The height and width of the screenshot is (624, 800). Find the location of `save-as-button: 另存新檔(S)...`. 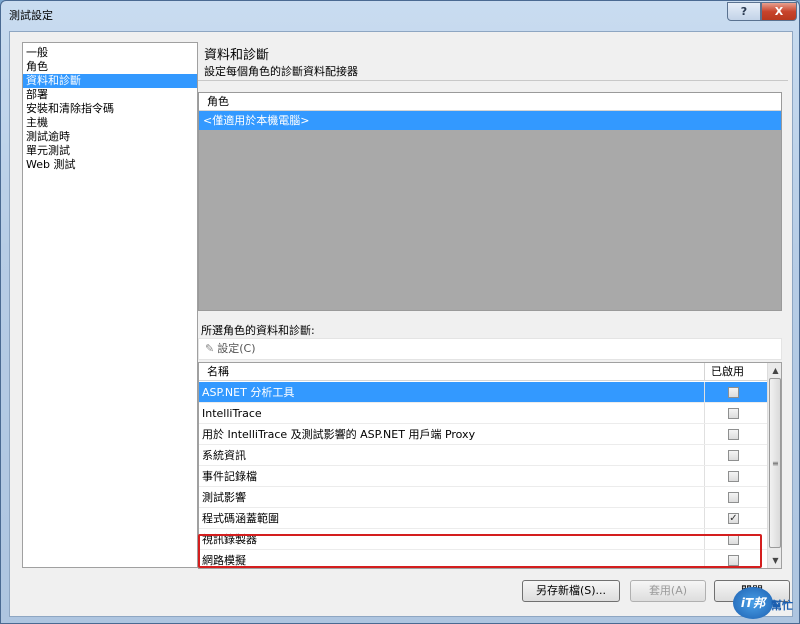

save-as-button: 另存新檔(S)... is located at coordinates (571, 591).